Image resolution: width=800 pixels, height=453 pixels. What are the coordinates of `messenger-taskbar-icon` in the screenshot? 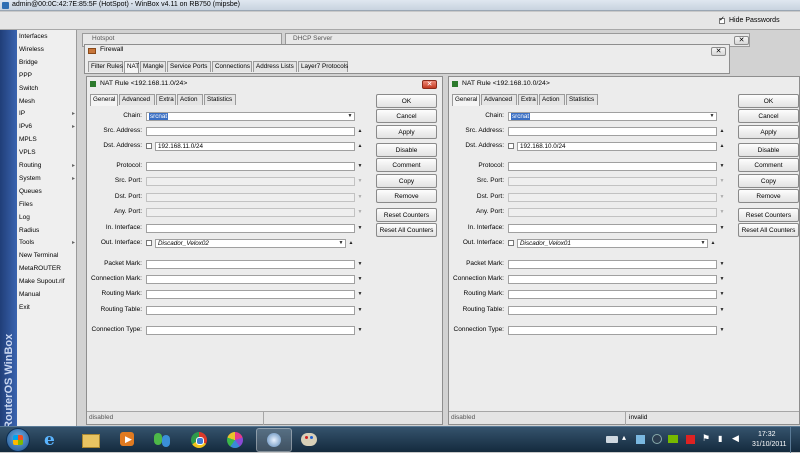 It's located at (163, 440).